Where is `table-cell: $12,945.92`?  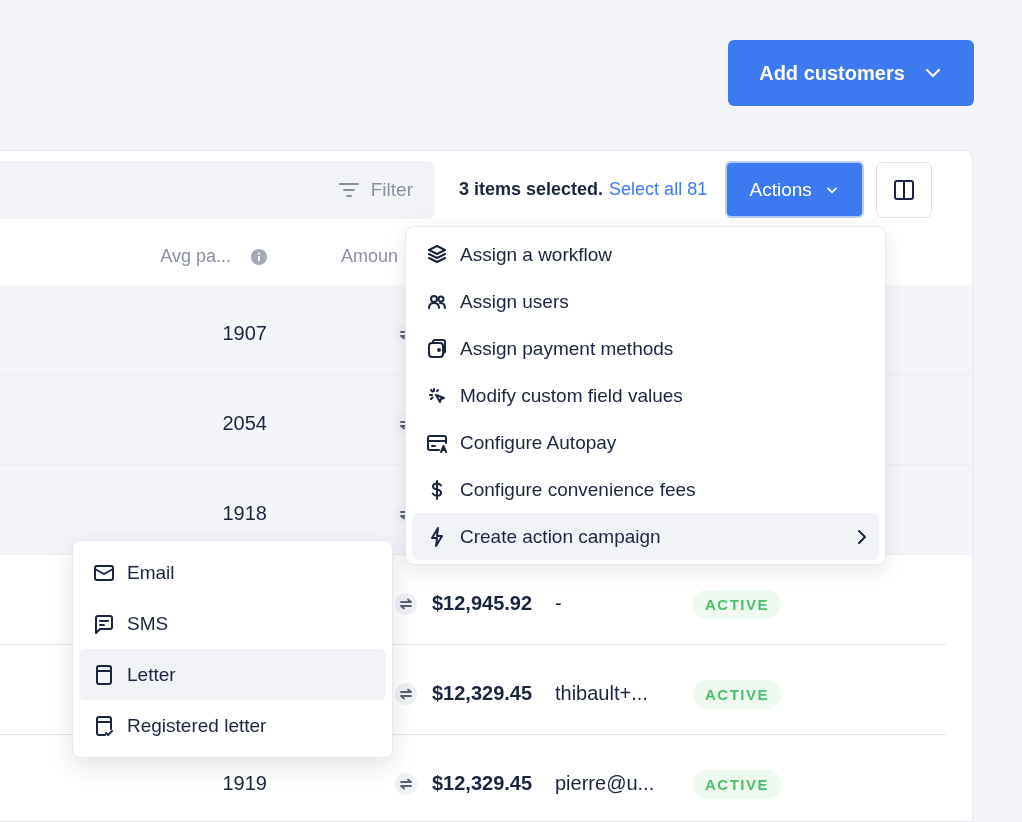
table-cell: $12,945.92 is located at coordinates (482, 603).